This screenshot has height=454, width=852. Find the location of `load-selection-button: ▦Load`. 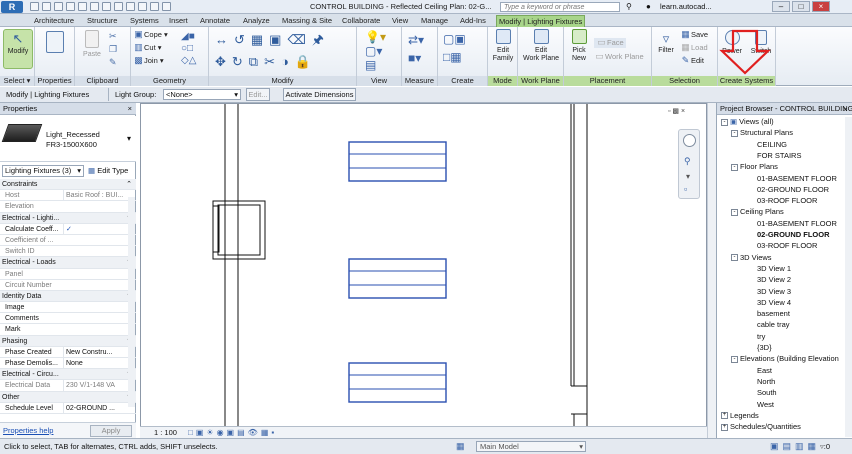

load-selection-button: ▦Load is located at coordinates (693, 48).